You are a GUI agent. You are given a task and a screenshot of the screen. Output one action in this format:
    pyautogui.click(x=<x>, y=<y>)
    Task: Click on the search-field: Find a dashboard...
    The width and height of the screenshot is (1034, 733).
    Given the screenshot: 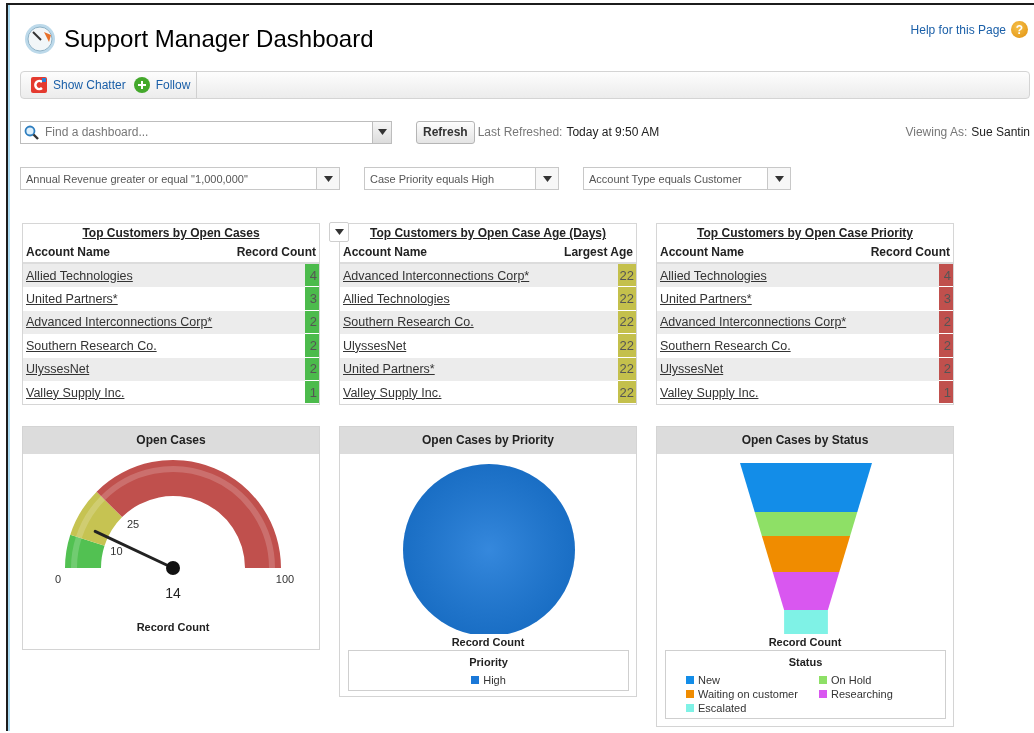 What is the action you would take?
    pyautogui.click(x=206, y=132)
    